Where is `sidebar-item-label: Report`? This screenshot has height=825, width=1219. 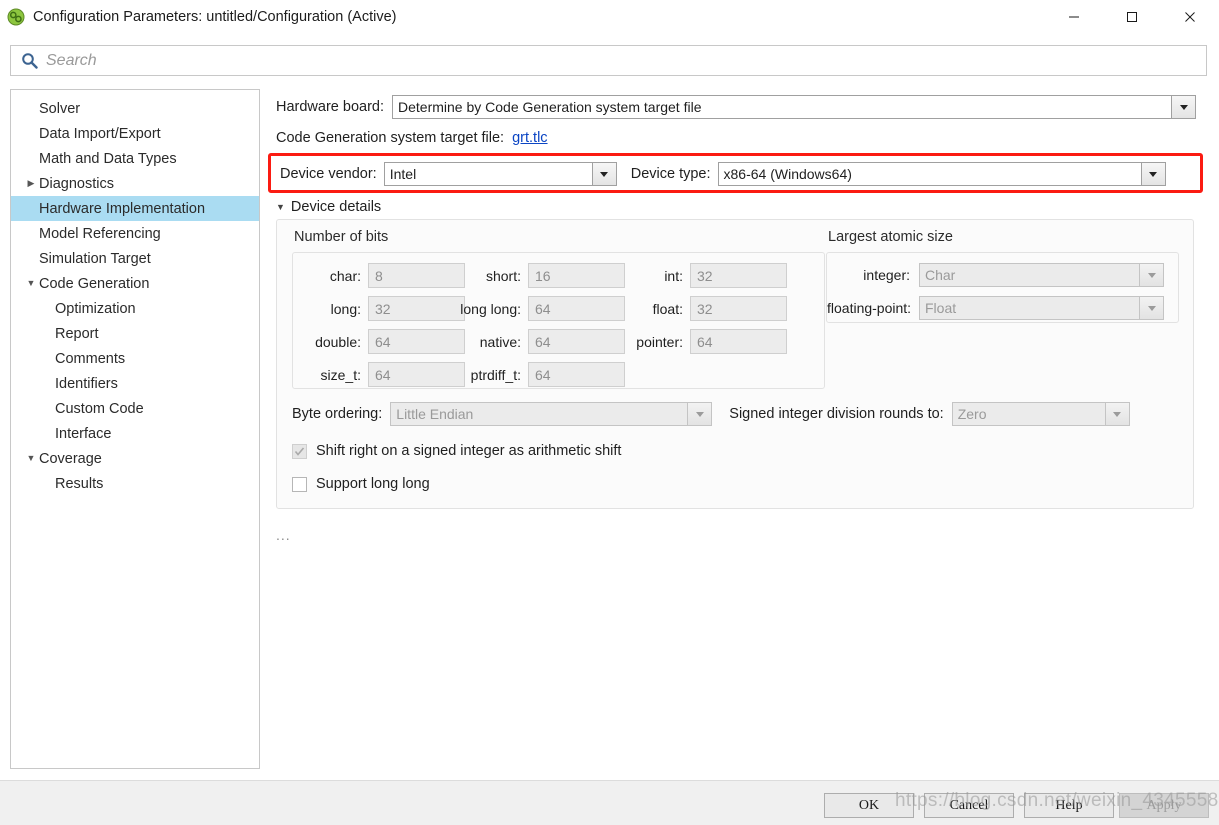
sidebar-item-label: Report is located at coordinates (77, 333).